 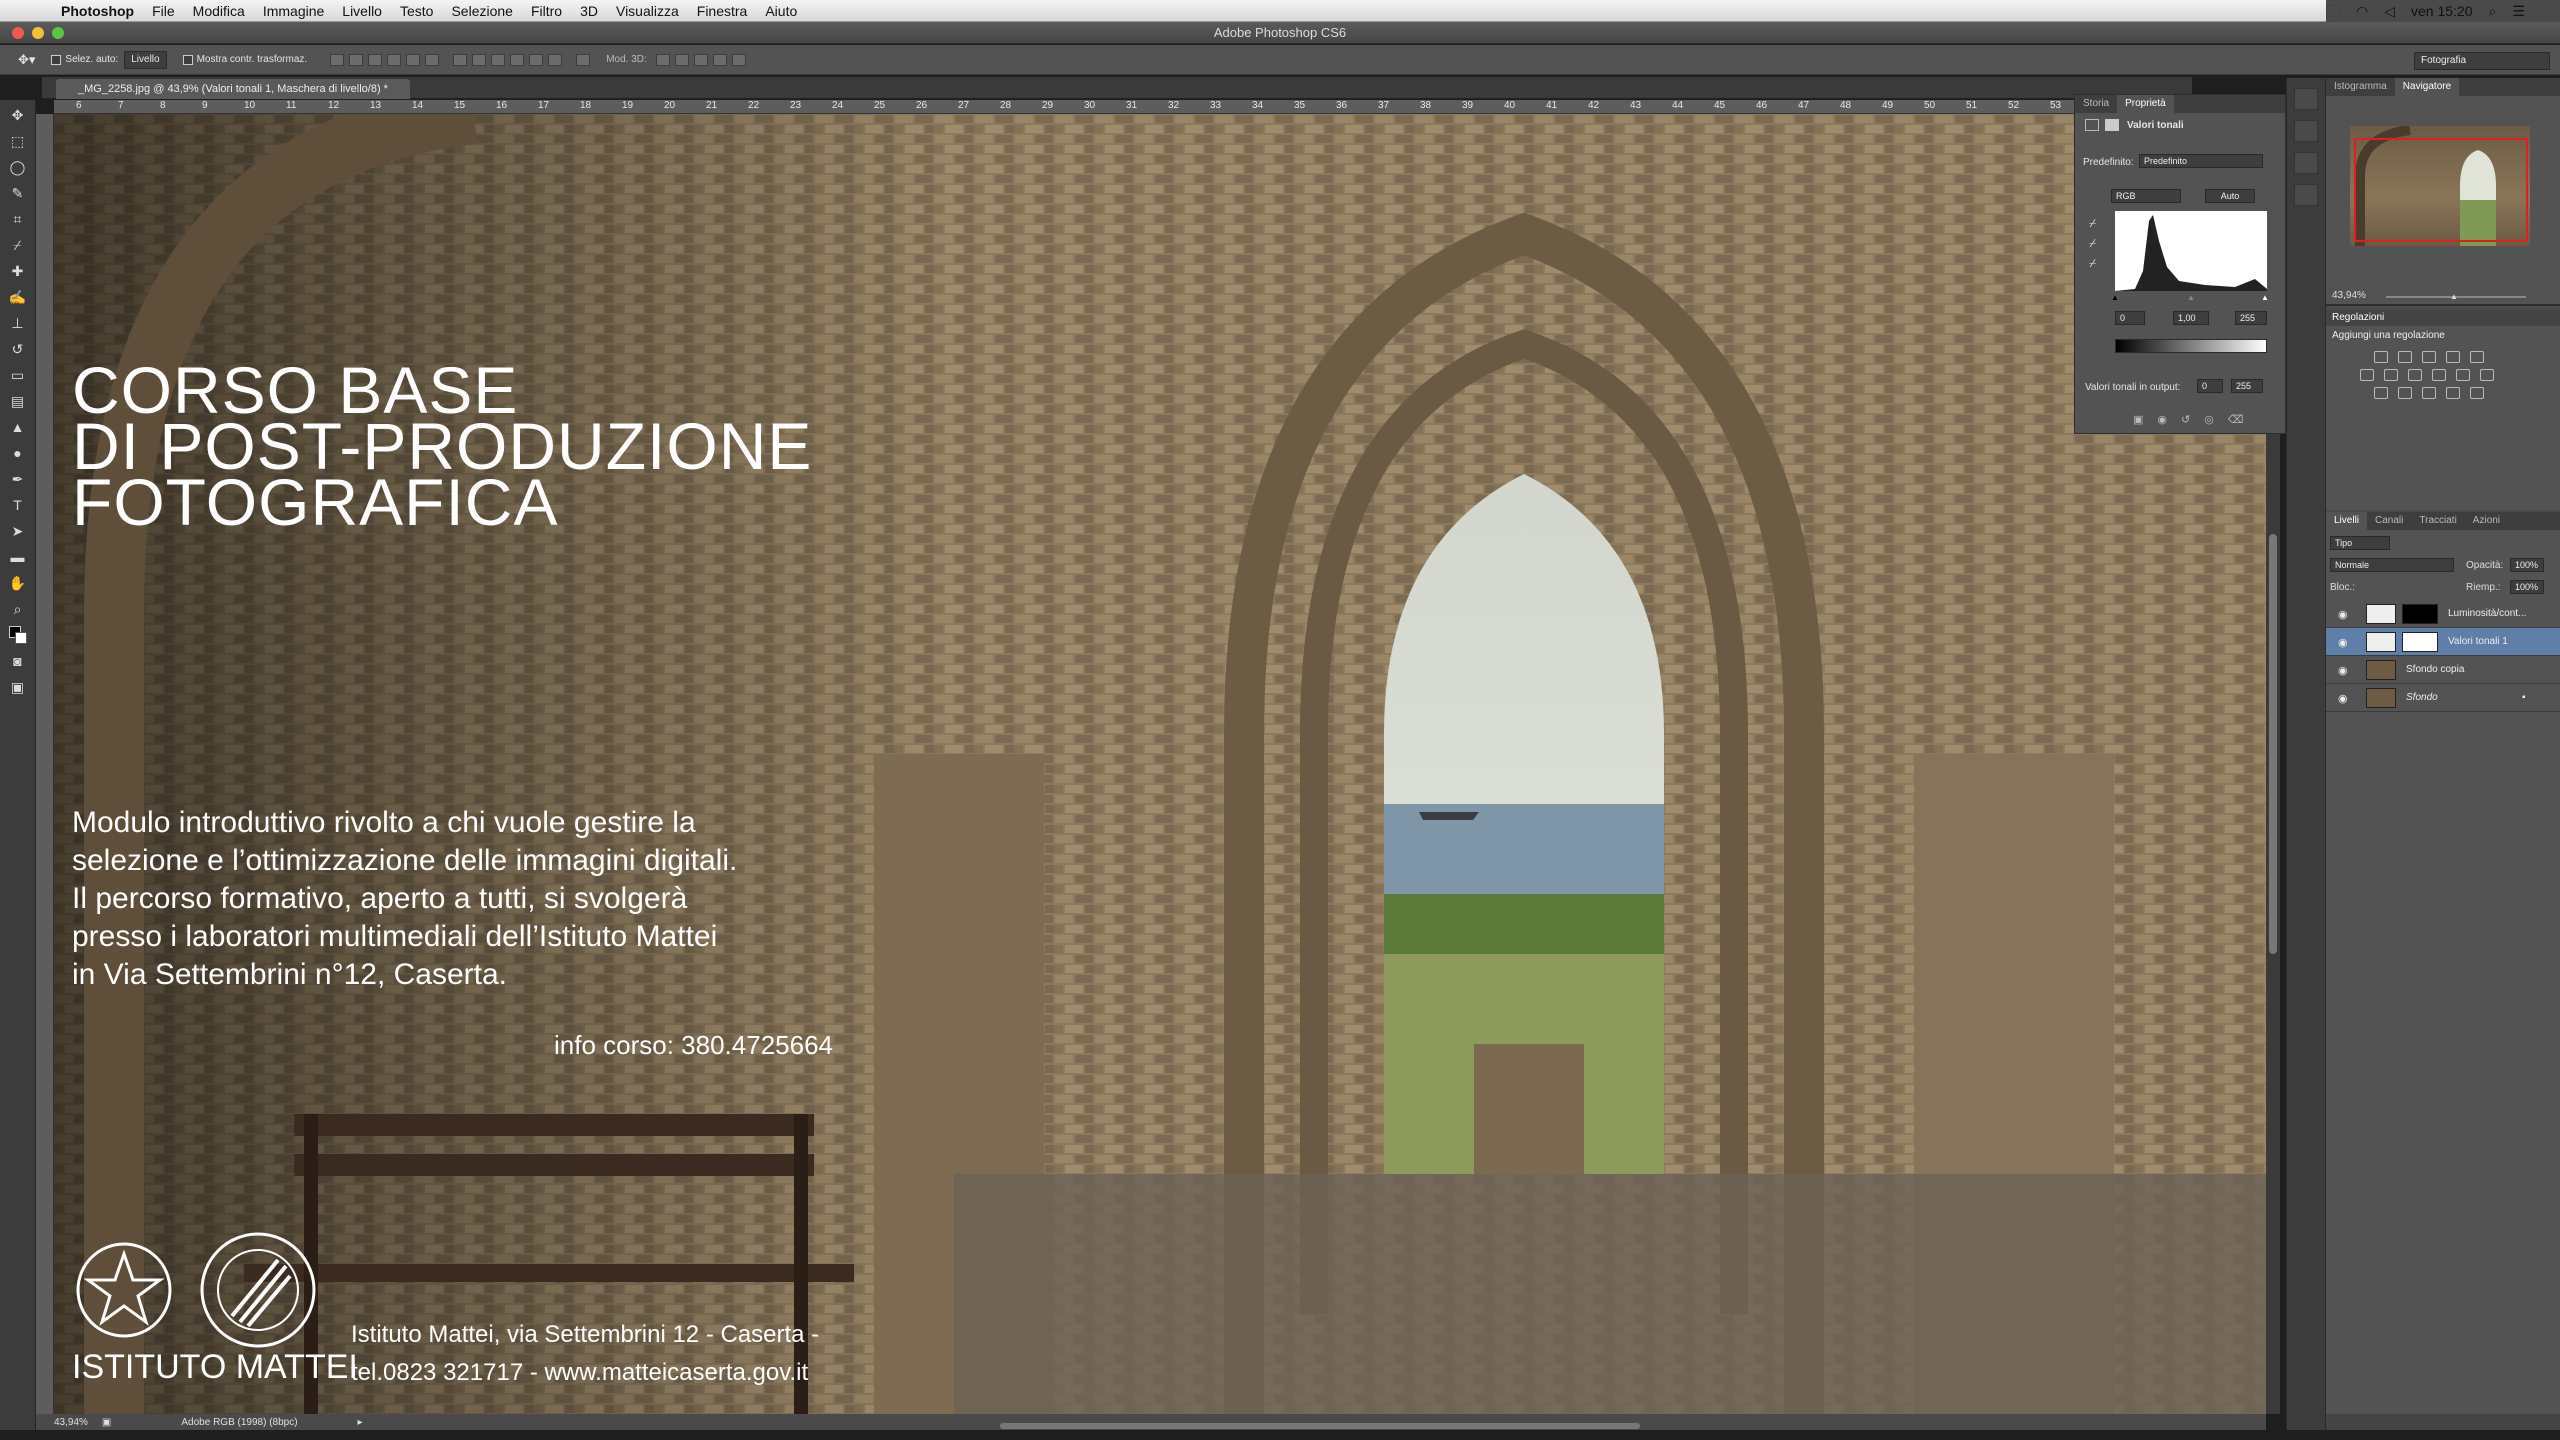 What do you see at coordinates (2443, 698) in the screenshot?
I see `layer-row: ◉ Sfondo ▪` at bounding box center [2443, 698].